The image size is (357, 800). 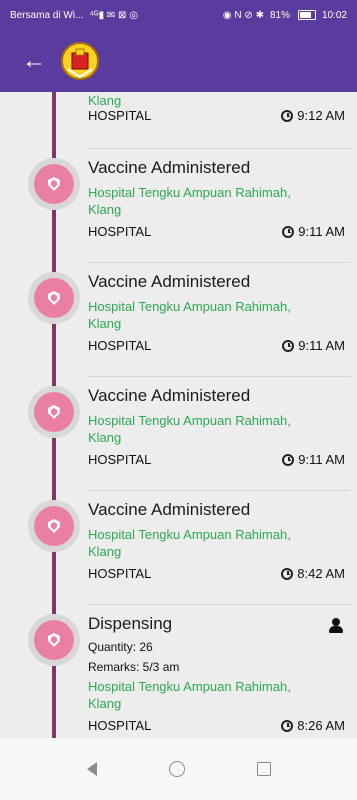 I want to click on time-text-wrapper: 9:12 AM, so click(x=313, y=115).